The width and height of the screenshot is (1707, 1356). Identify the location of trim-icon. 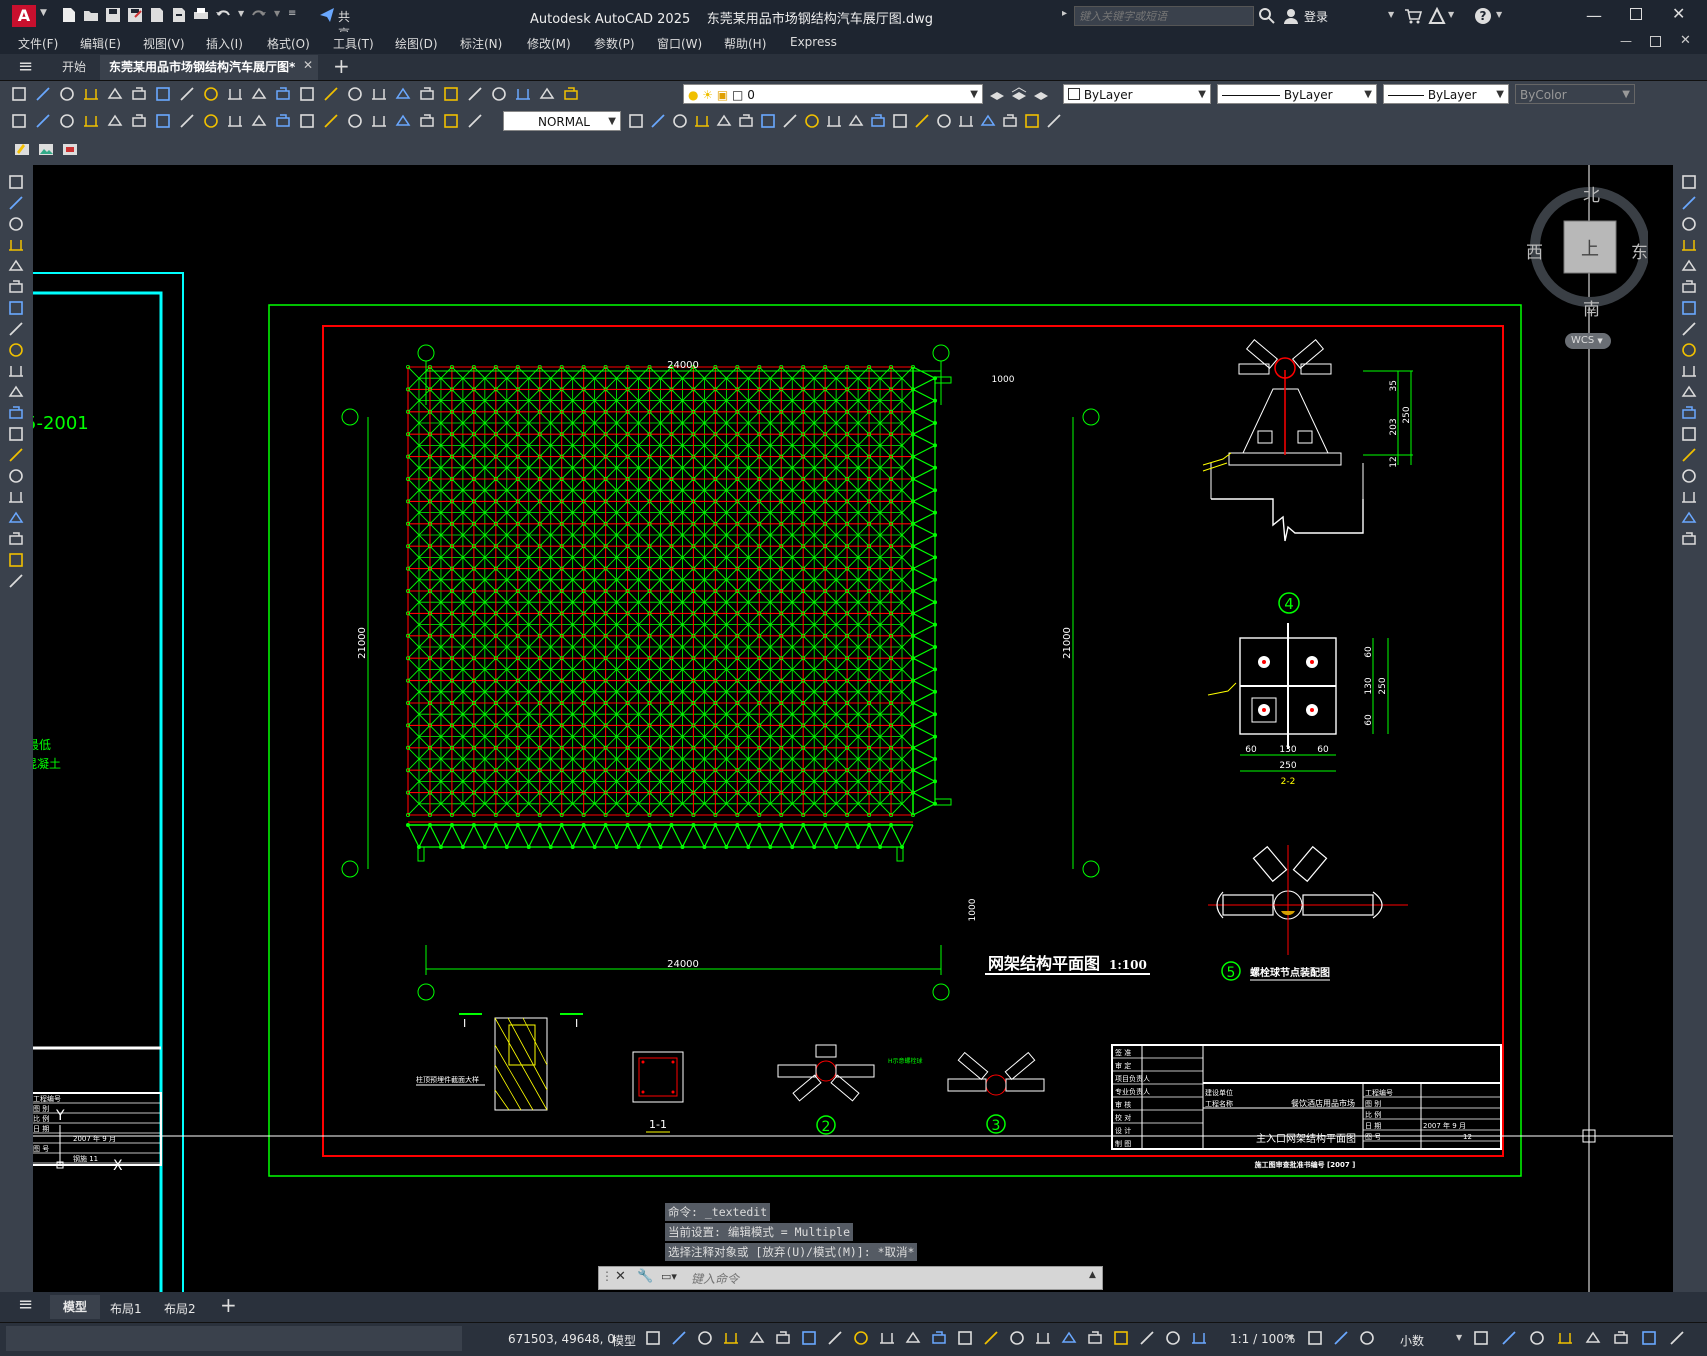
(1689, 371).